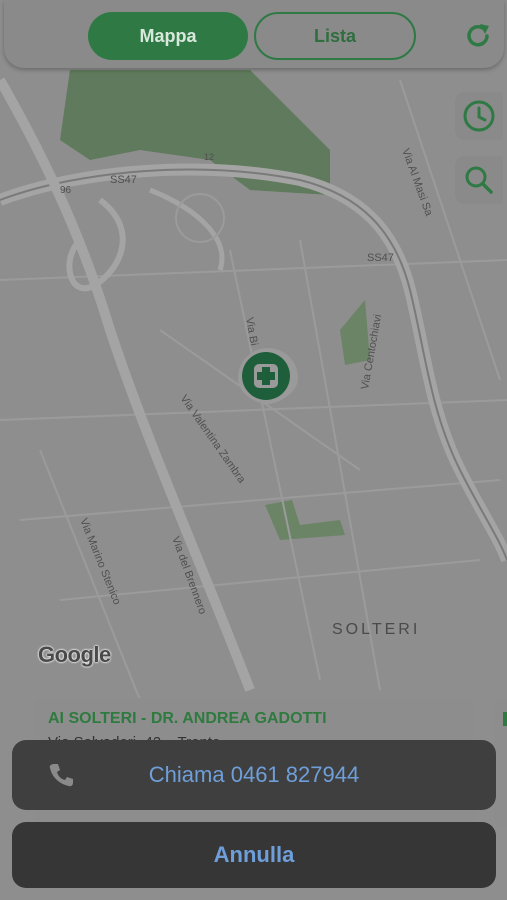 The width and height of the screenshot is (507, 900). What do you see at coordinates (376, 629) in the screenshot?
I see `area-label-solteri: SOLTERI` at bounding box center [376, 629].